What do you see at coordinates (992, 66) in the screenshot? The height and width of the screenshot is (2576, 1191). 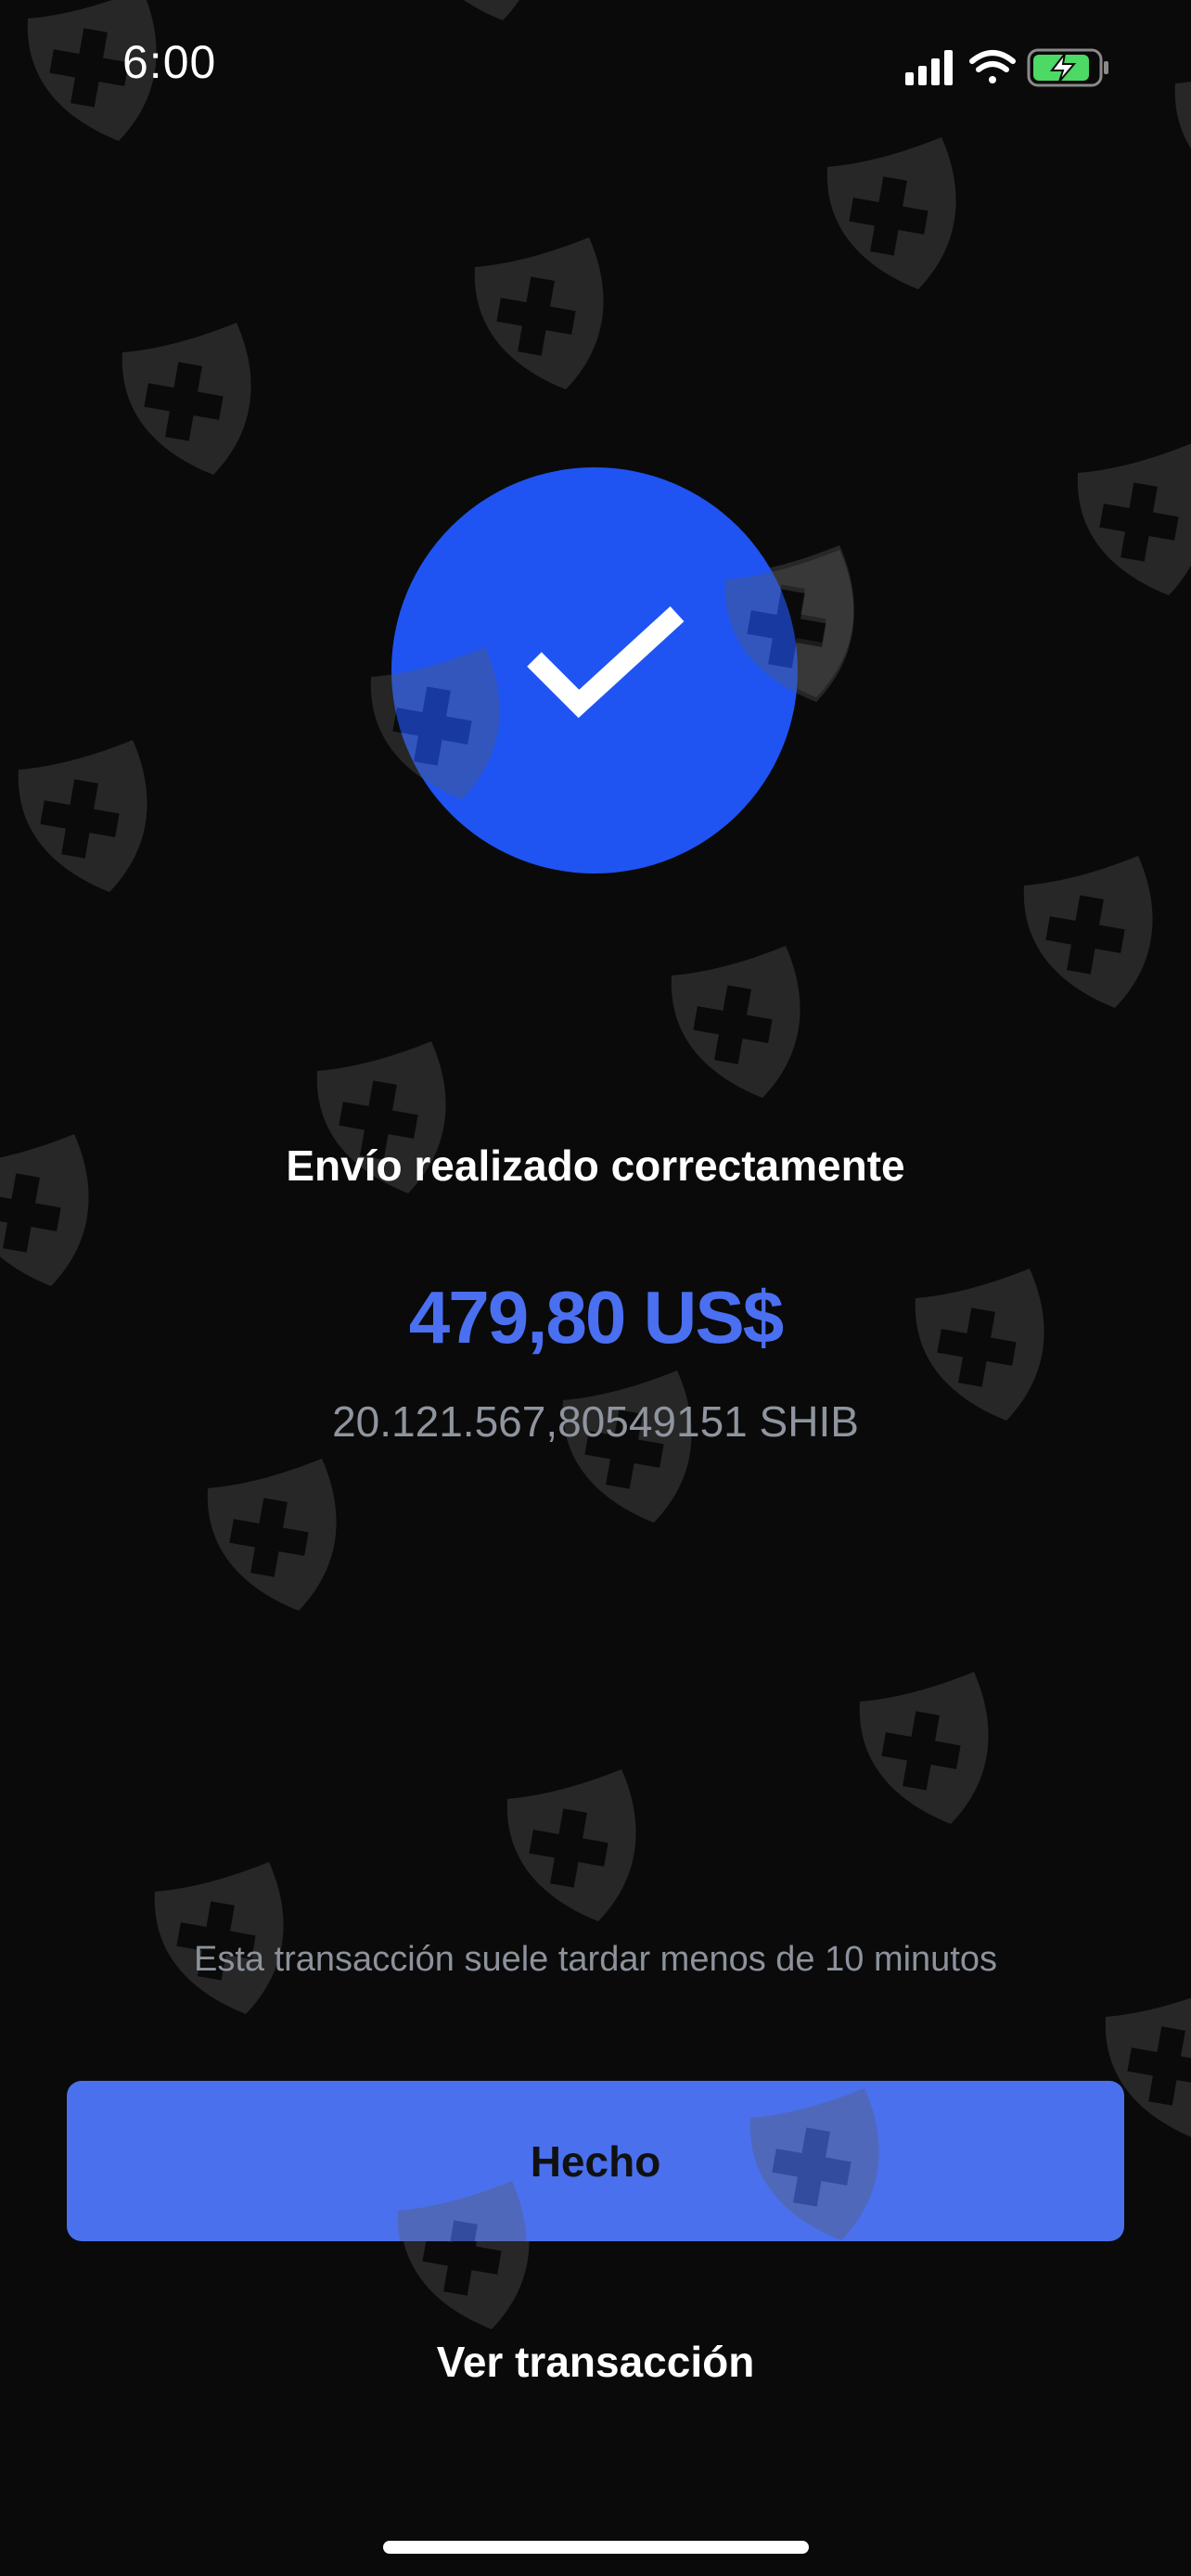 I see `wifi-icon` at bounding box center [992, 66].